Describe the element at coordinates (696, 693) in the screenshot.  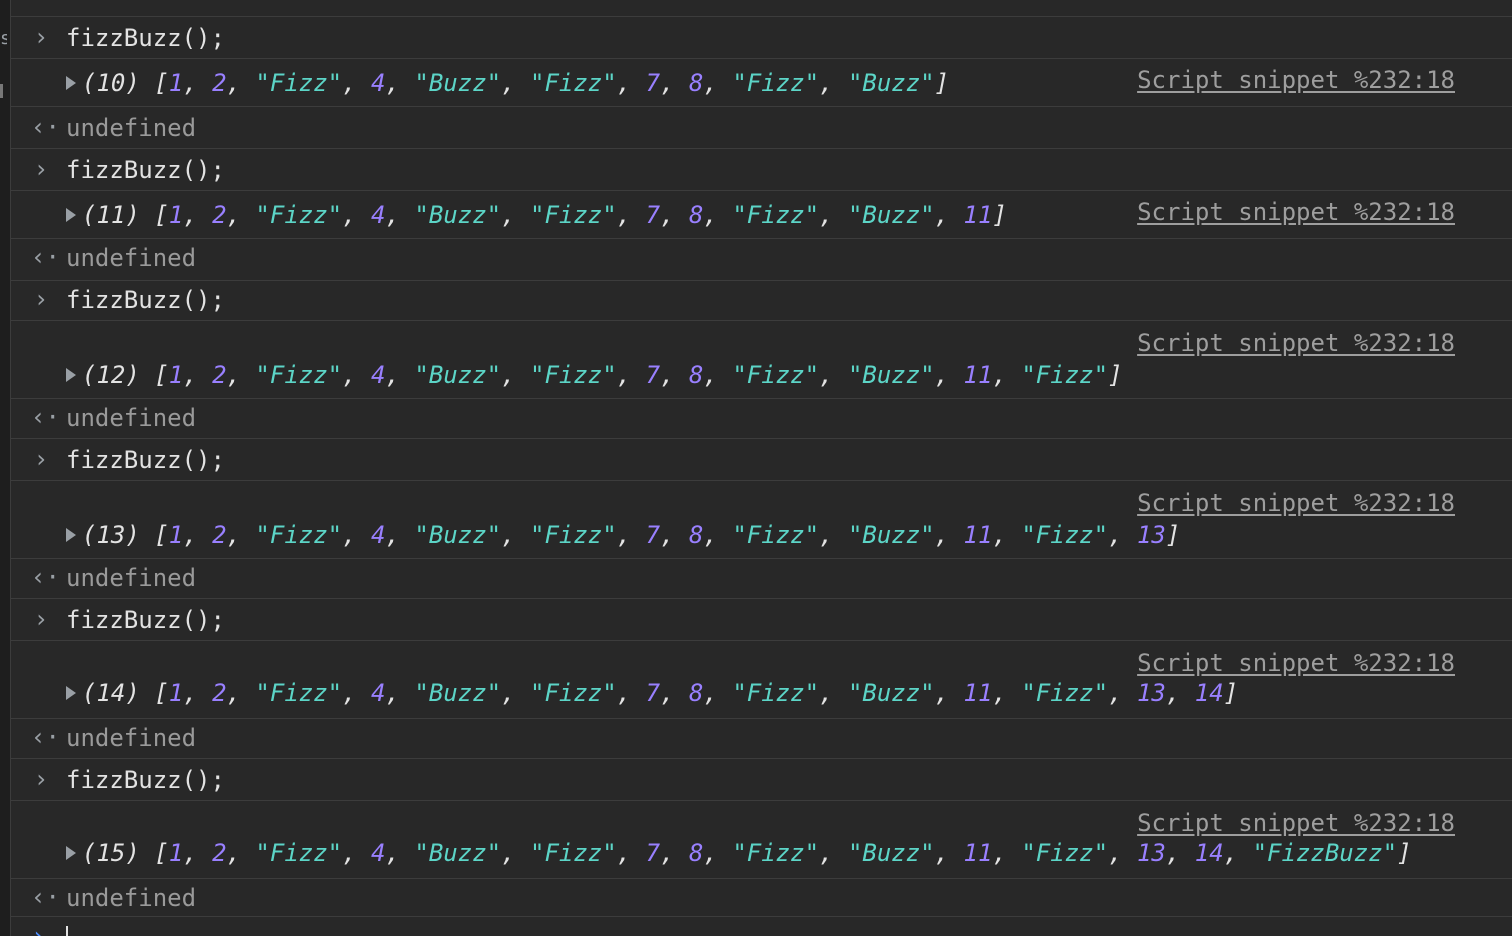
I see `array-number-item: 8` at that location.